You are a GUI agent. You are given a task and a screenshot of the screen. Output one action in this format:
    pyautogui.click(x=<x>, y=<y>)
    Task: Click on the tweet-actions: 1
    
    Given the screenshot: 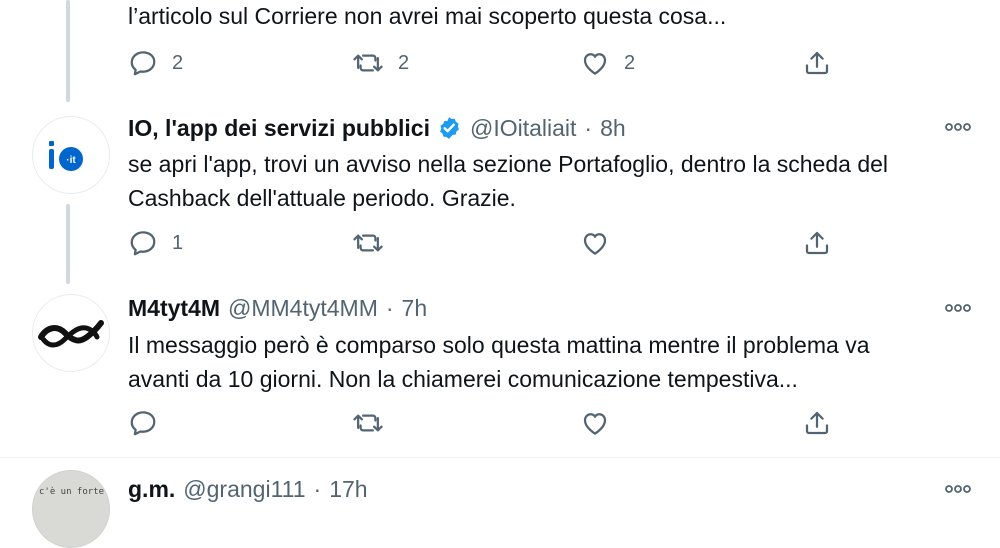 What is the action you would take?
    pyautogui.click(x=488, y=243)
    